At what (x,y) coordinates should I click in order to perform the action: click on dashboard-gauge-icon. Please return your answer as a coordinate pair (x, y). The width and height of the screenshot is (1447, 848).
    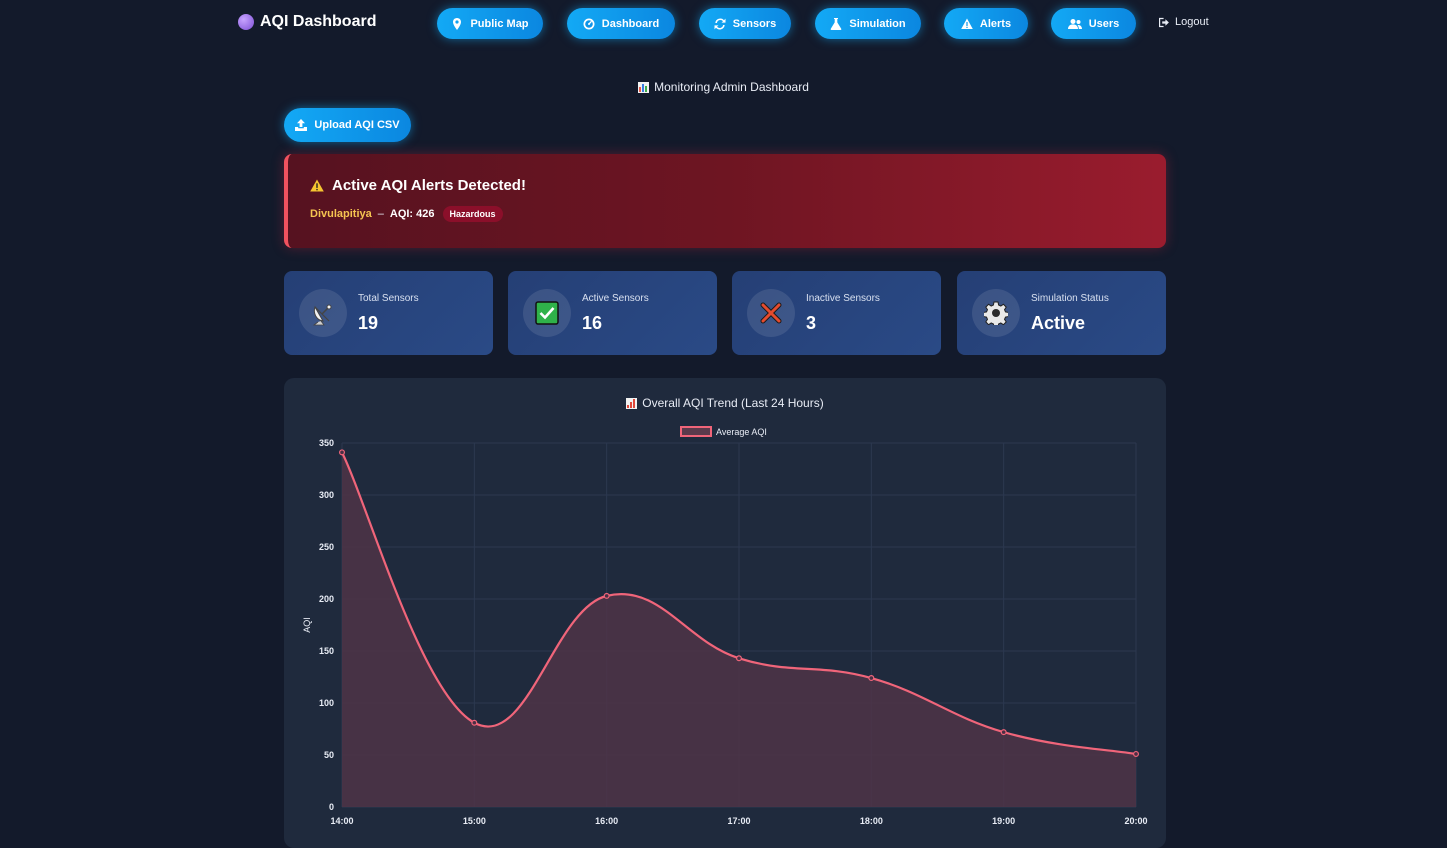
    Looking at the image, I should click on (589, 23).